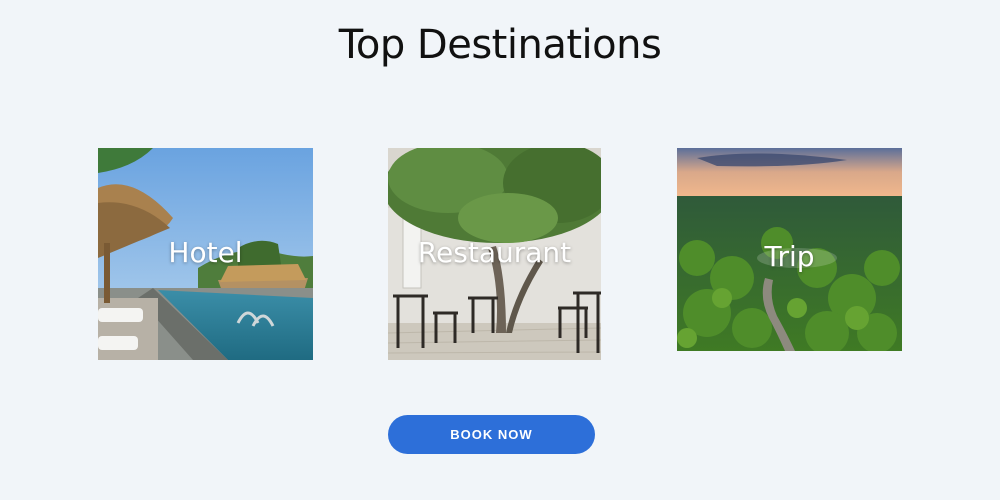  I want to click on destination-card-hotel: Hotel, so click(205, 254).